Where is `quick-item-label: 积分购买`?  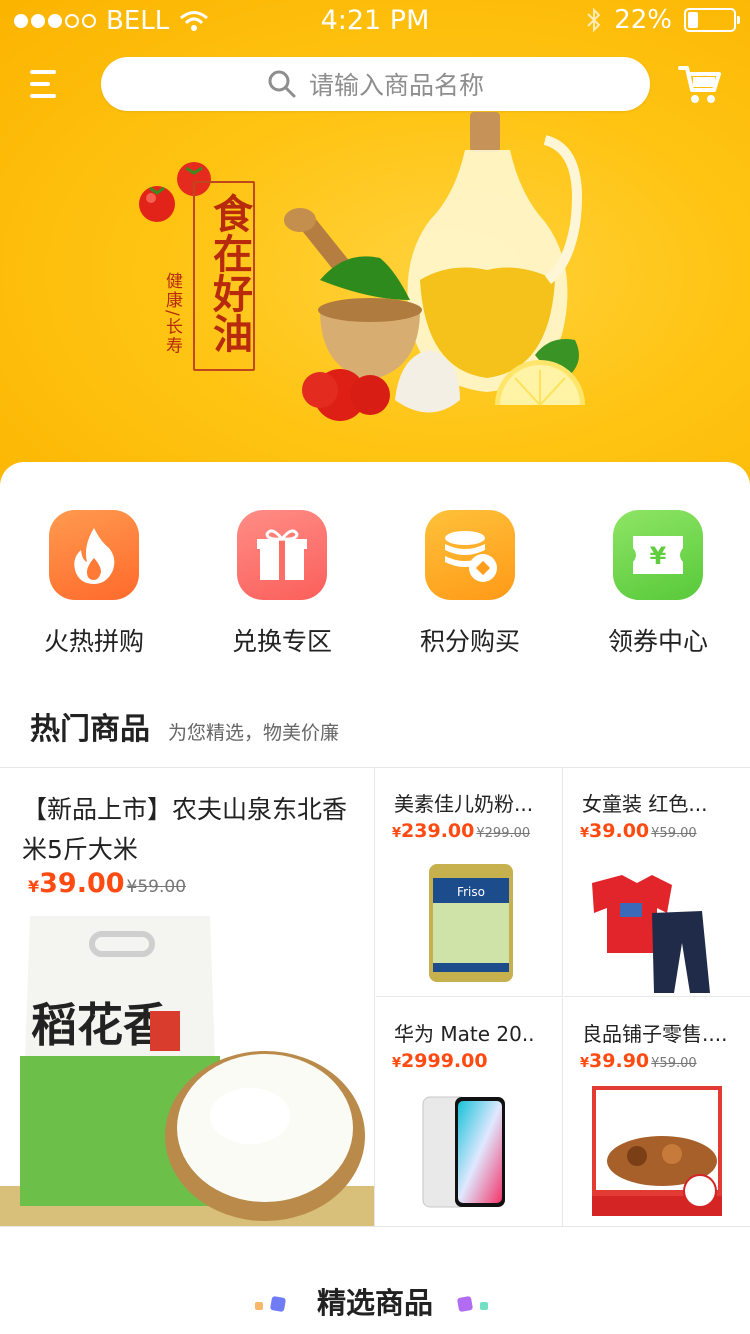
quick-item-label: 积分购买 is located at coordinates (469, 641).